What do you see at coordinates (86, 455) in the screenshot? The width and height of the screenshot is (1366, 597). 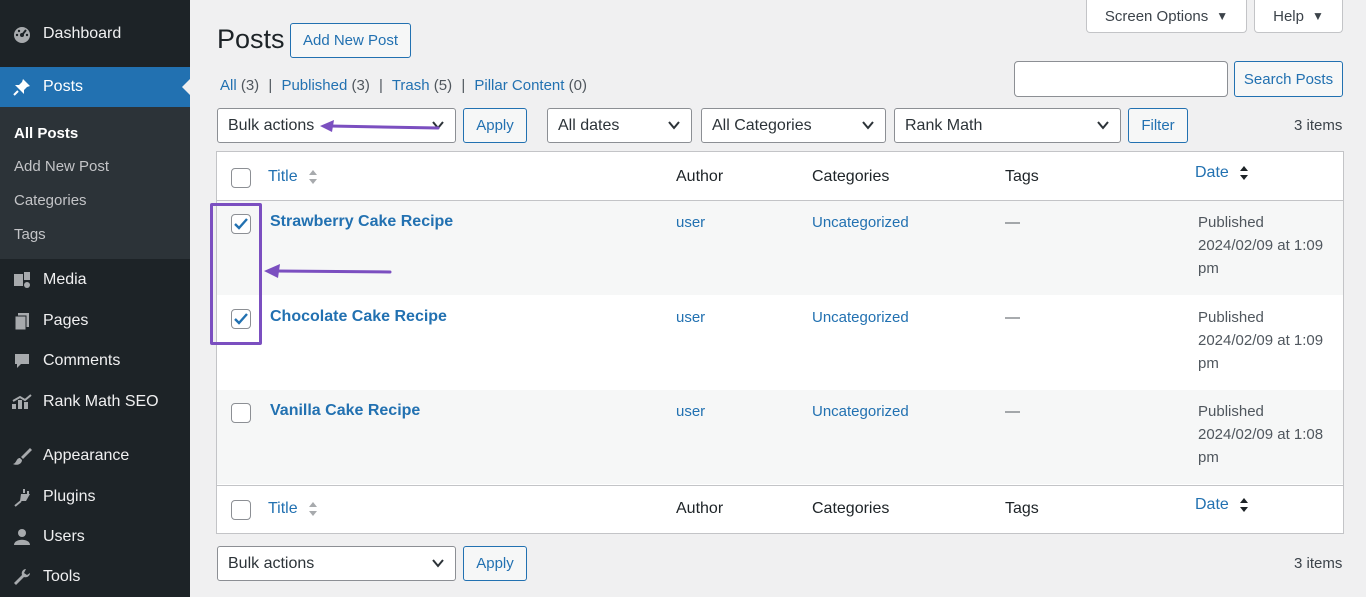 I see `sidebar-item-label: Appearance` at bounding box center [86, 455].